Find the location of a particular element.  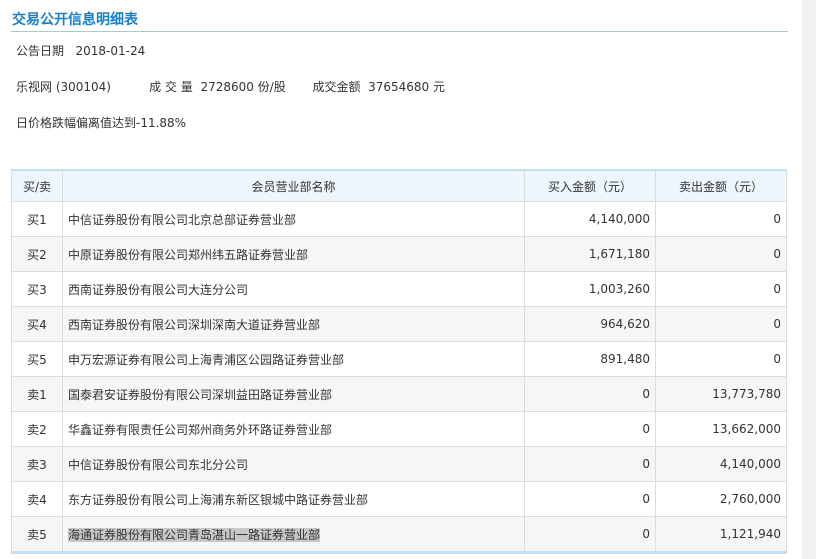

member-text: 西南证券股份有限公司大连分公司 is located at coordinates (158, 289).